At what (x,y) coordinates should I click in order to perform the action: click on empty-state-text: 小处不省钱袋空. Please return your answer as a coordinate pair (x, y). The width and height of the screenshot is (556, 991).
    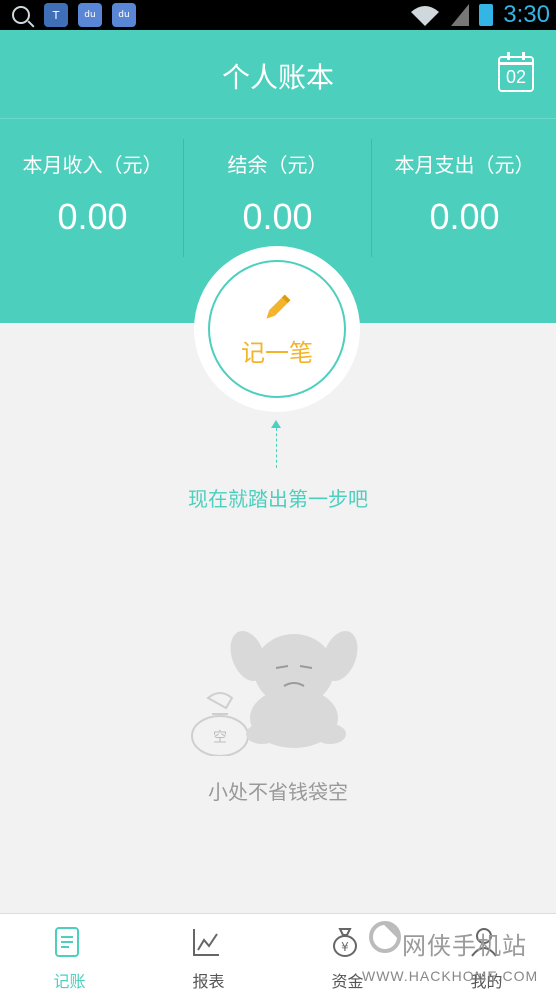
    Looking at the image, I should click on (278, 792).